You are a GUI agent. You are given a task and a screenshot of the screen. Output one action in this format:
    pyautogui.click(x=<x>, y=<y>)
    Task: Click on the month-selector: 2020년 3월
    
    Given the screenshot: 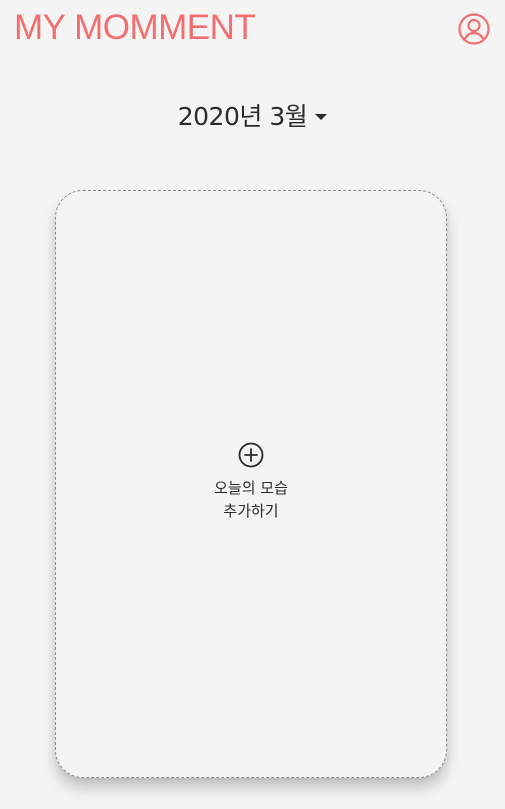 What is the action you would take?
    pyautogui.click(x=252, y=117)
    